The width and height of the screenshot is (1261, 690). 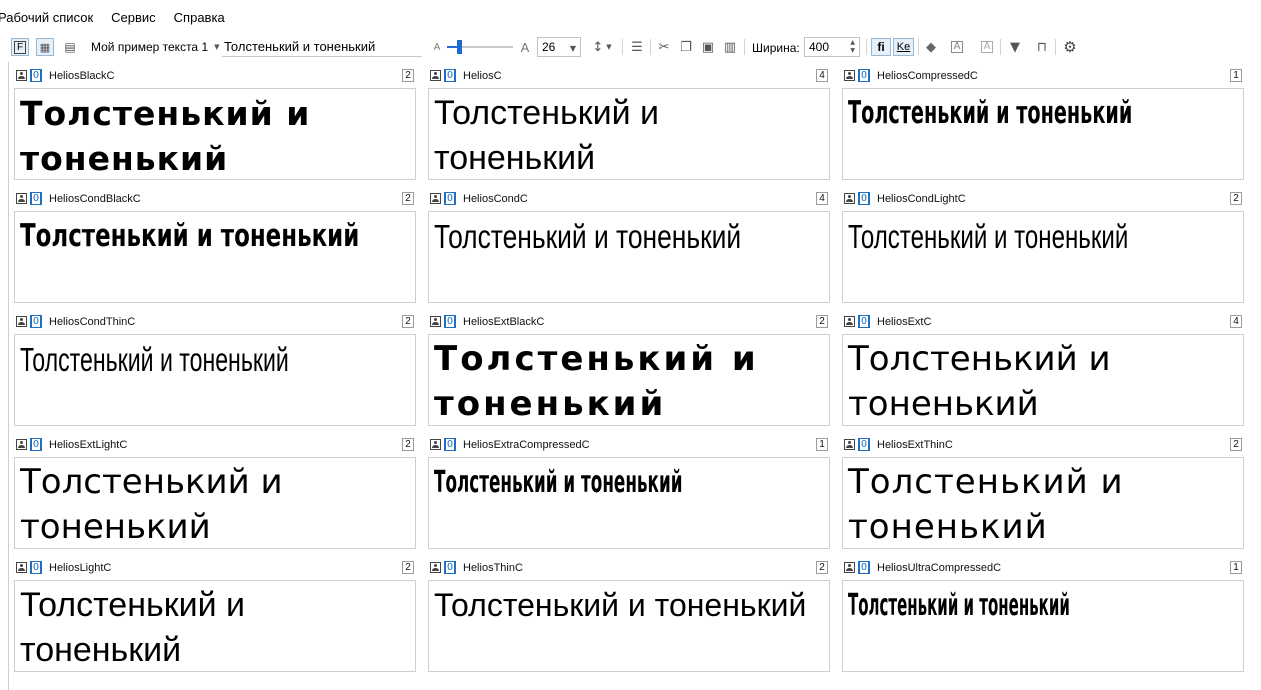 I want to click on toolbar-divider, so click(x=744, y=47).